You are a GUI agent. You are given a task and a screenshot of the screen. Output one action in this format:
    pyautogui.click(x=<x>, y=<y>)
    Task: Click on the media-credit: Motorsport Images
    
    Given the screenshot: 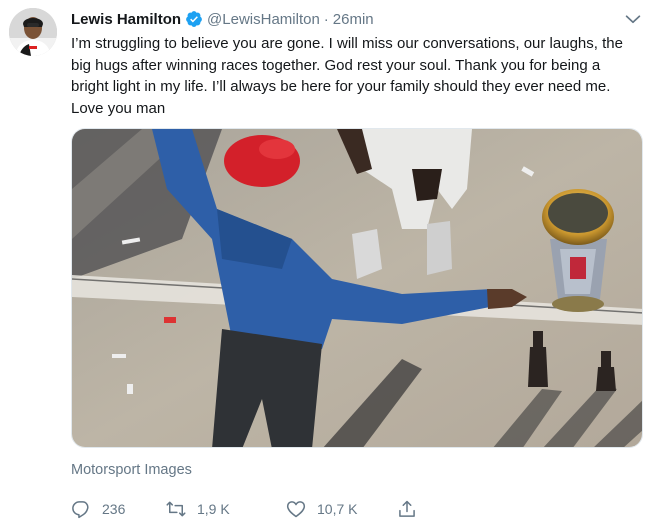 What is the action you would take?
    pyautogui.click(x=131, y=470)
    